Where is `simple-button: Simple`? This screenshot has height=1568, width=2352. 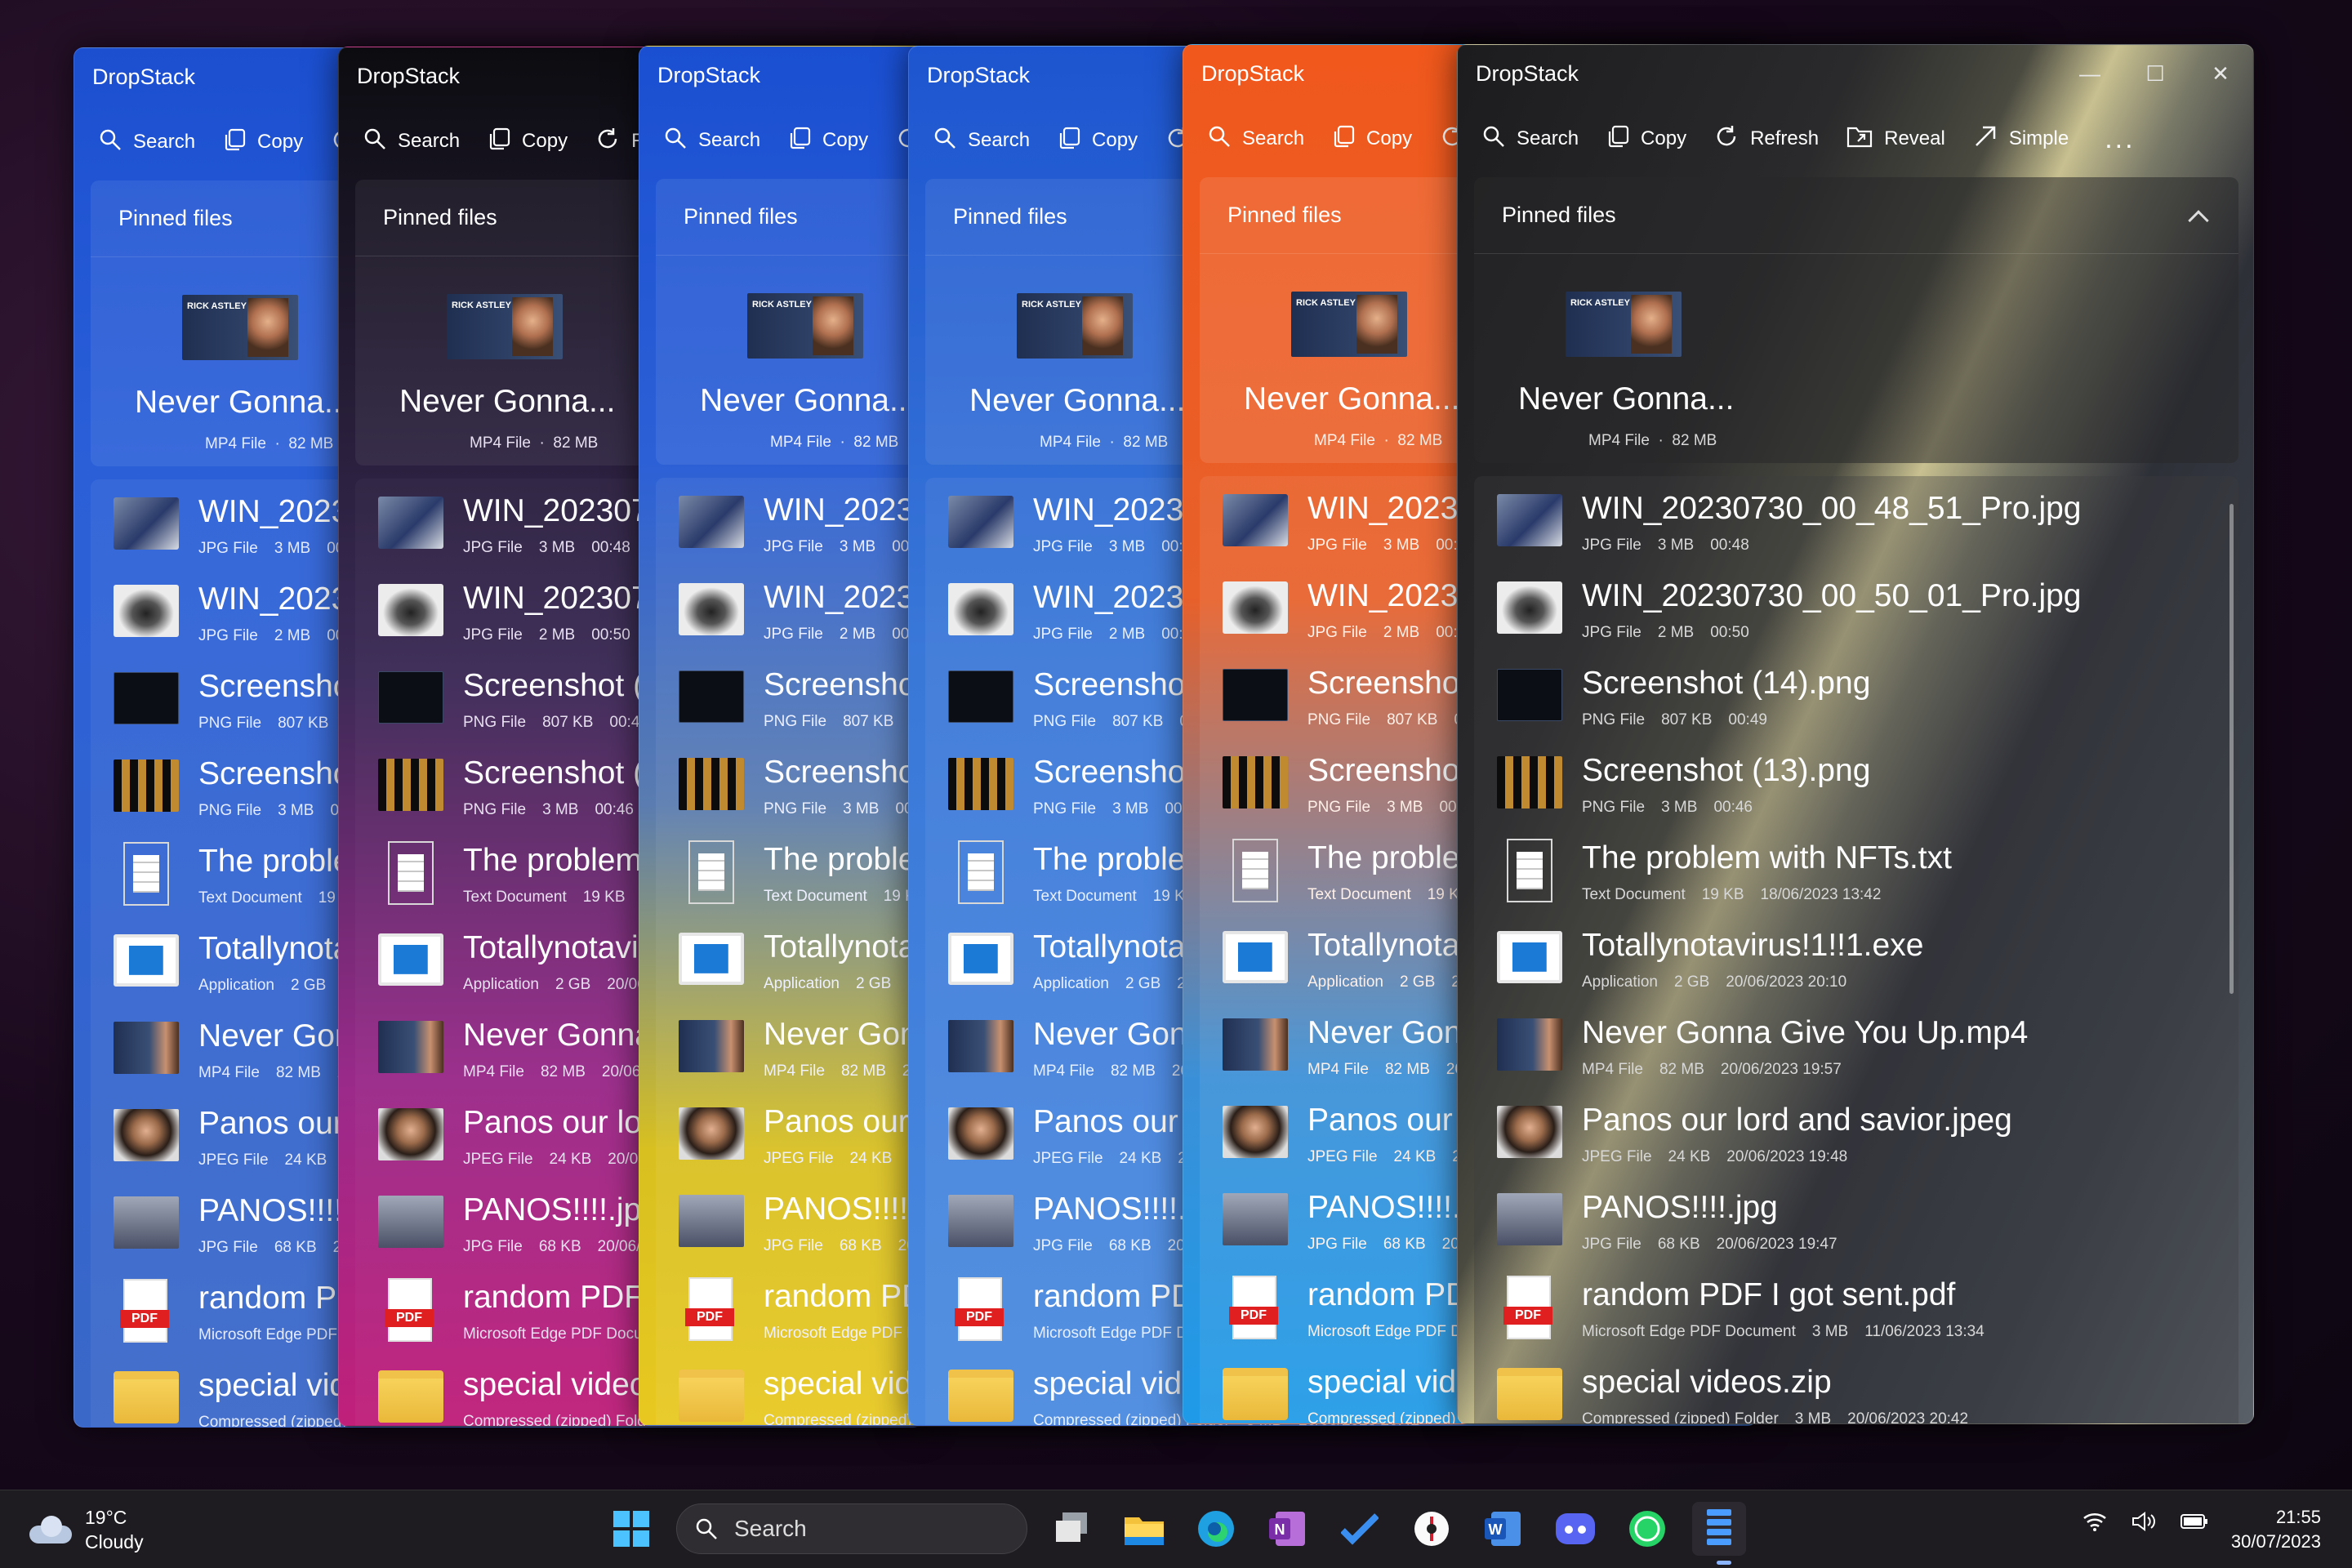
simple-button: Simple is located at coordinates (2021, 139).